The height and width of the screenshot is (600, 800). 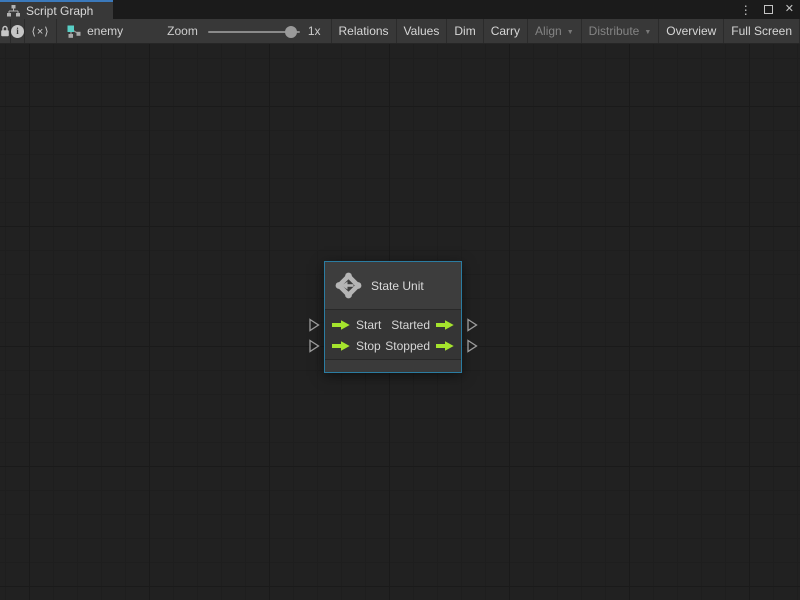 What do you see at coordinates (348, 285) in the screenshot?
I see `state-unit-icon` at bounding box center [348, 285].